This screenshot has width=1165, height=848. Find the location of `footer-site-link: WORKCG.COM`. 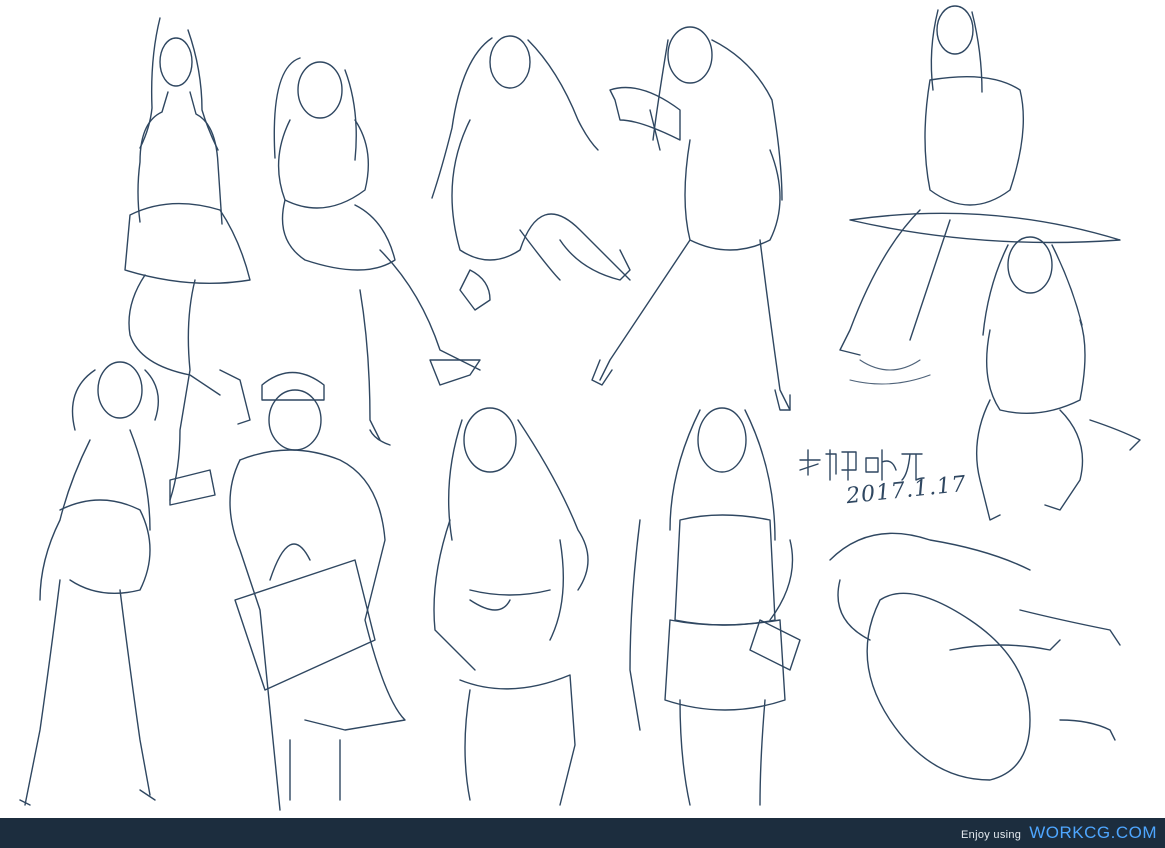

footer-site-link: WORKCG.COM is located at coordinates (1093, 833).